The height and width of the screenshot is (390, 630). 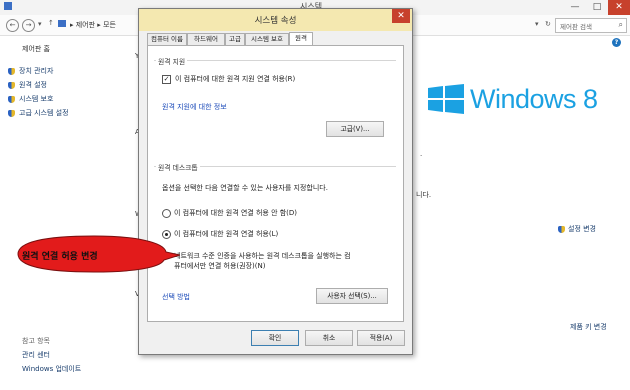 I want to click on see-also-heading: 참고 항목, so click(x=36, y=341).